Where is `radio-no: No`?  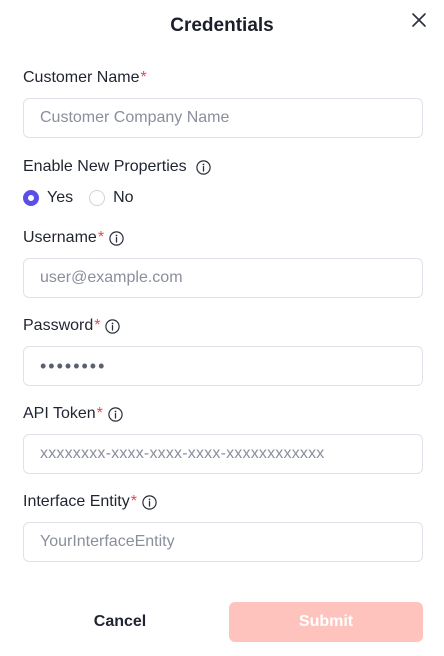 radio-no: No is located at coordinates (111, 198).